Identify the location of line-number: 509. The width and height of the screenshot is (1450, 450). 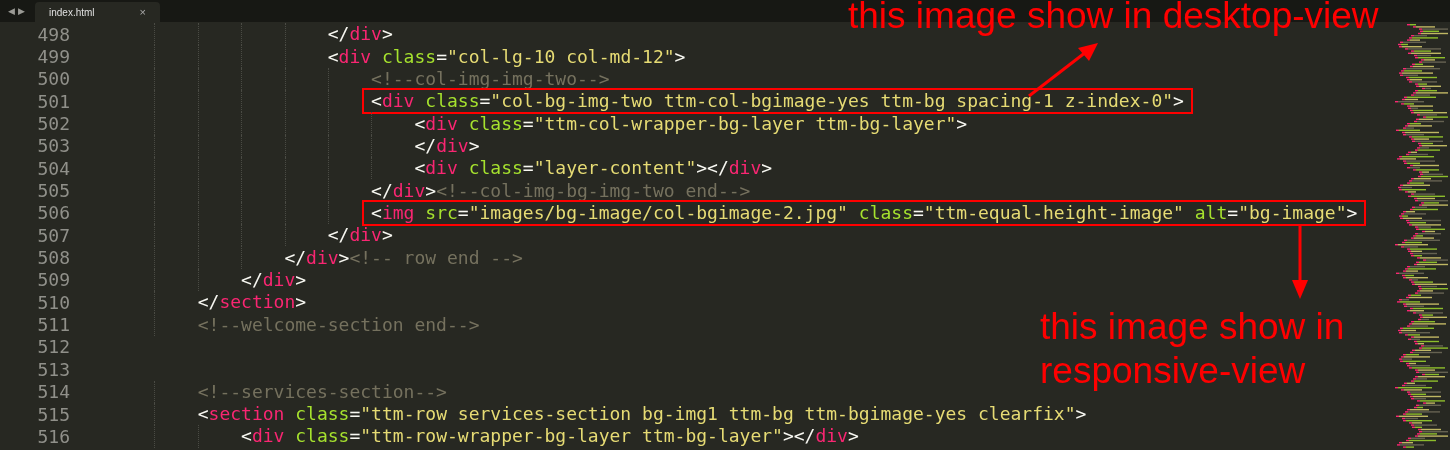
(53, 280).